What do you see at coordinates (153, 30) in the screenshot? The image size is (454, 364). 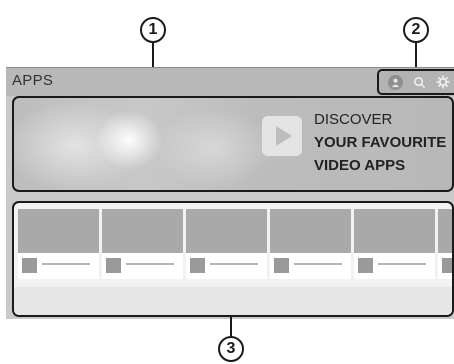 I see `callout-1: 1` at bounding box center [153, 30].